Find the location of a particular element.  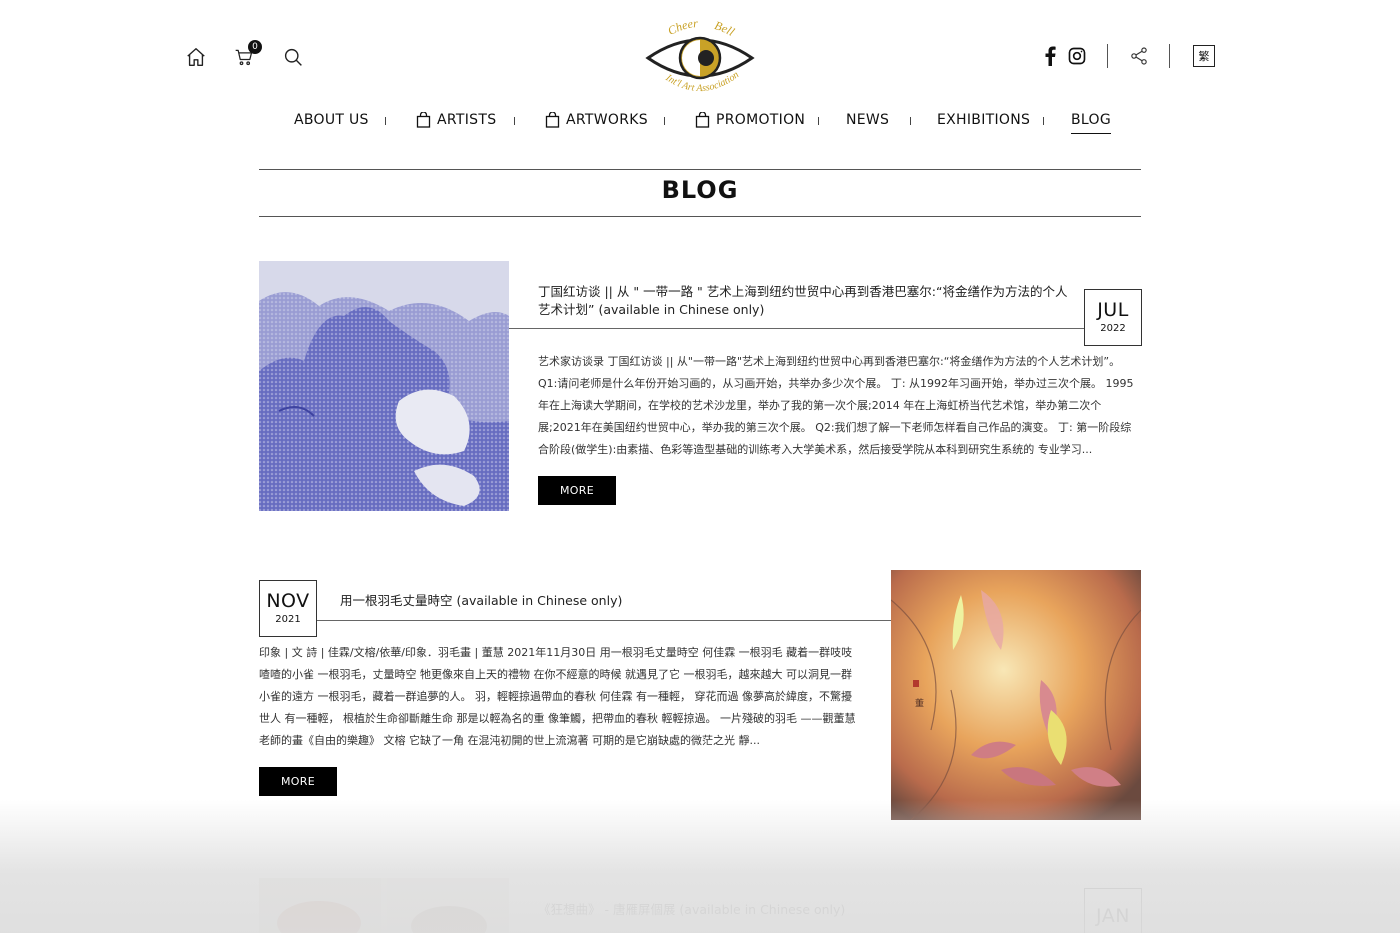

logo-text-left: Cheer is located at coordinates (681, 27).